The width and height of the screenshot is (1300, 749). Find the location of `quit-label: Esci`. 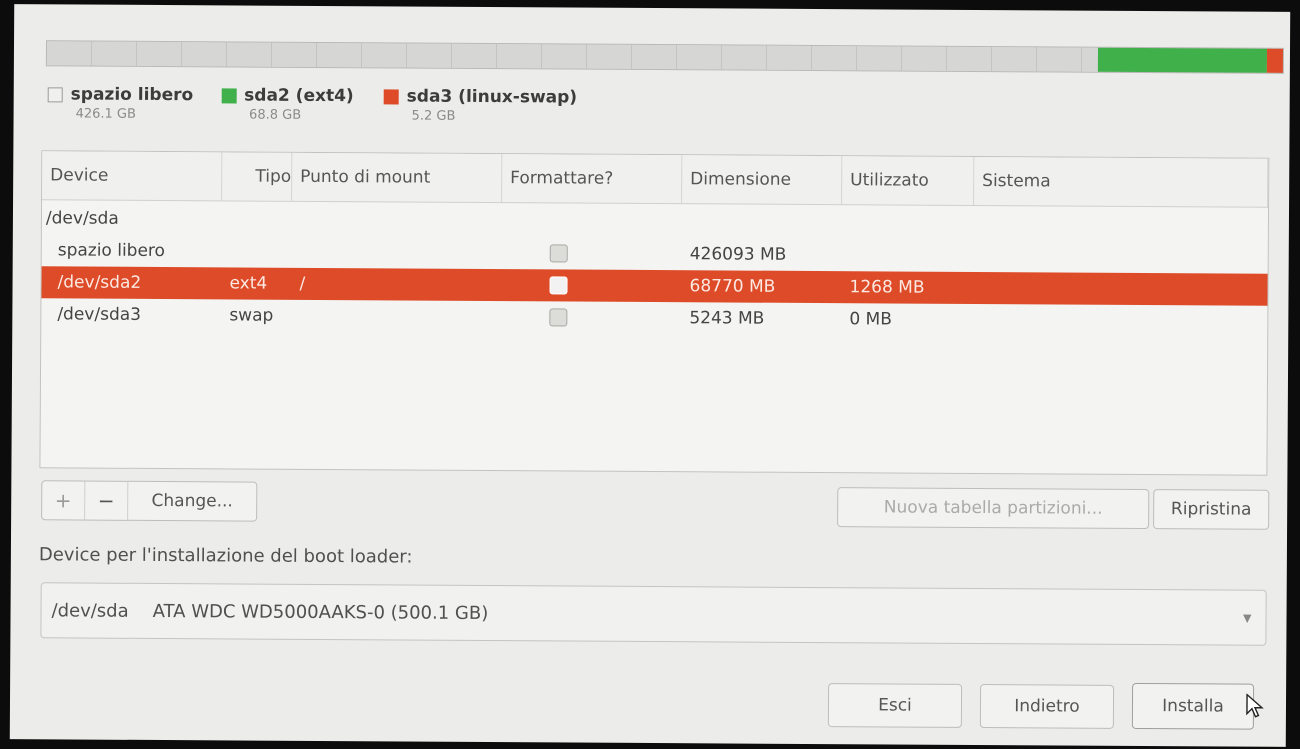

quit-label: Esci is located at coordinates (895, 705).